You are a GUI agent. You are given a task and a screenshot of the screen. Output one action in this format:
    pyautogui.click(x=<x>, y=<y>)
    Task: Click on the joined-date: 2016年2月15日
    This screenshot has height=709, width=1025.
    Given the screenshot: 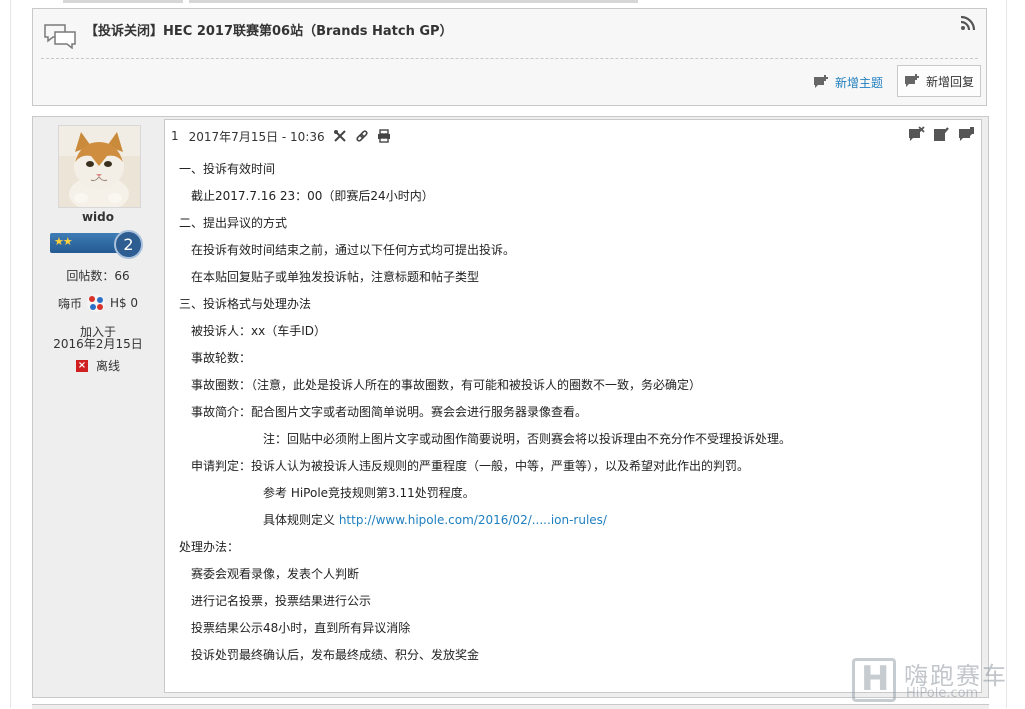 What is the action you would take?
    pyautogui.click(x=98, y=344)
    